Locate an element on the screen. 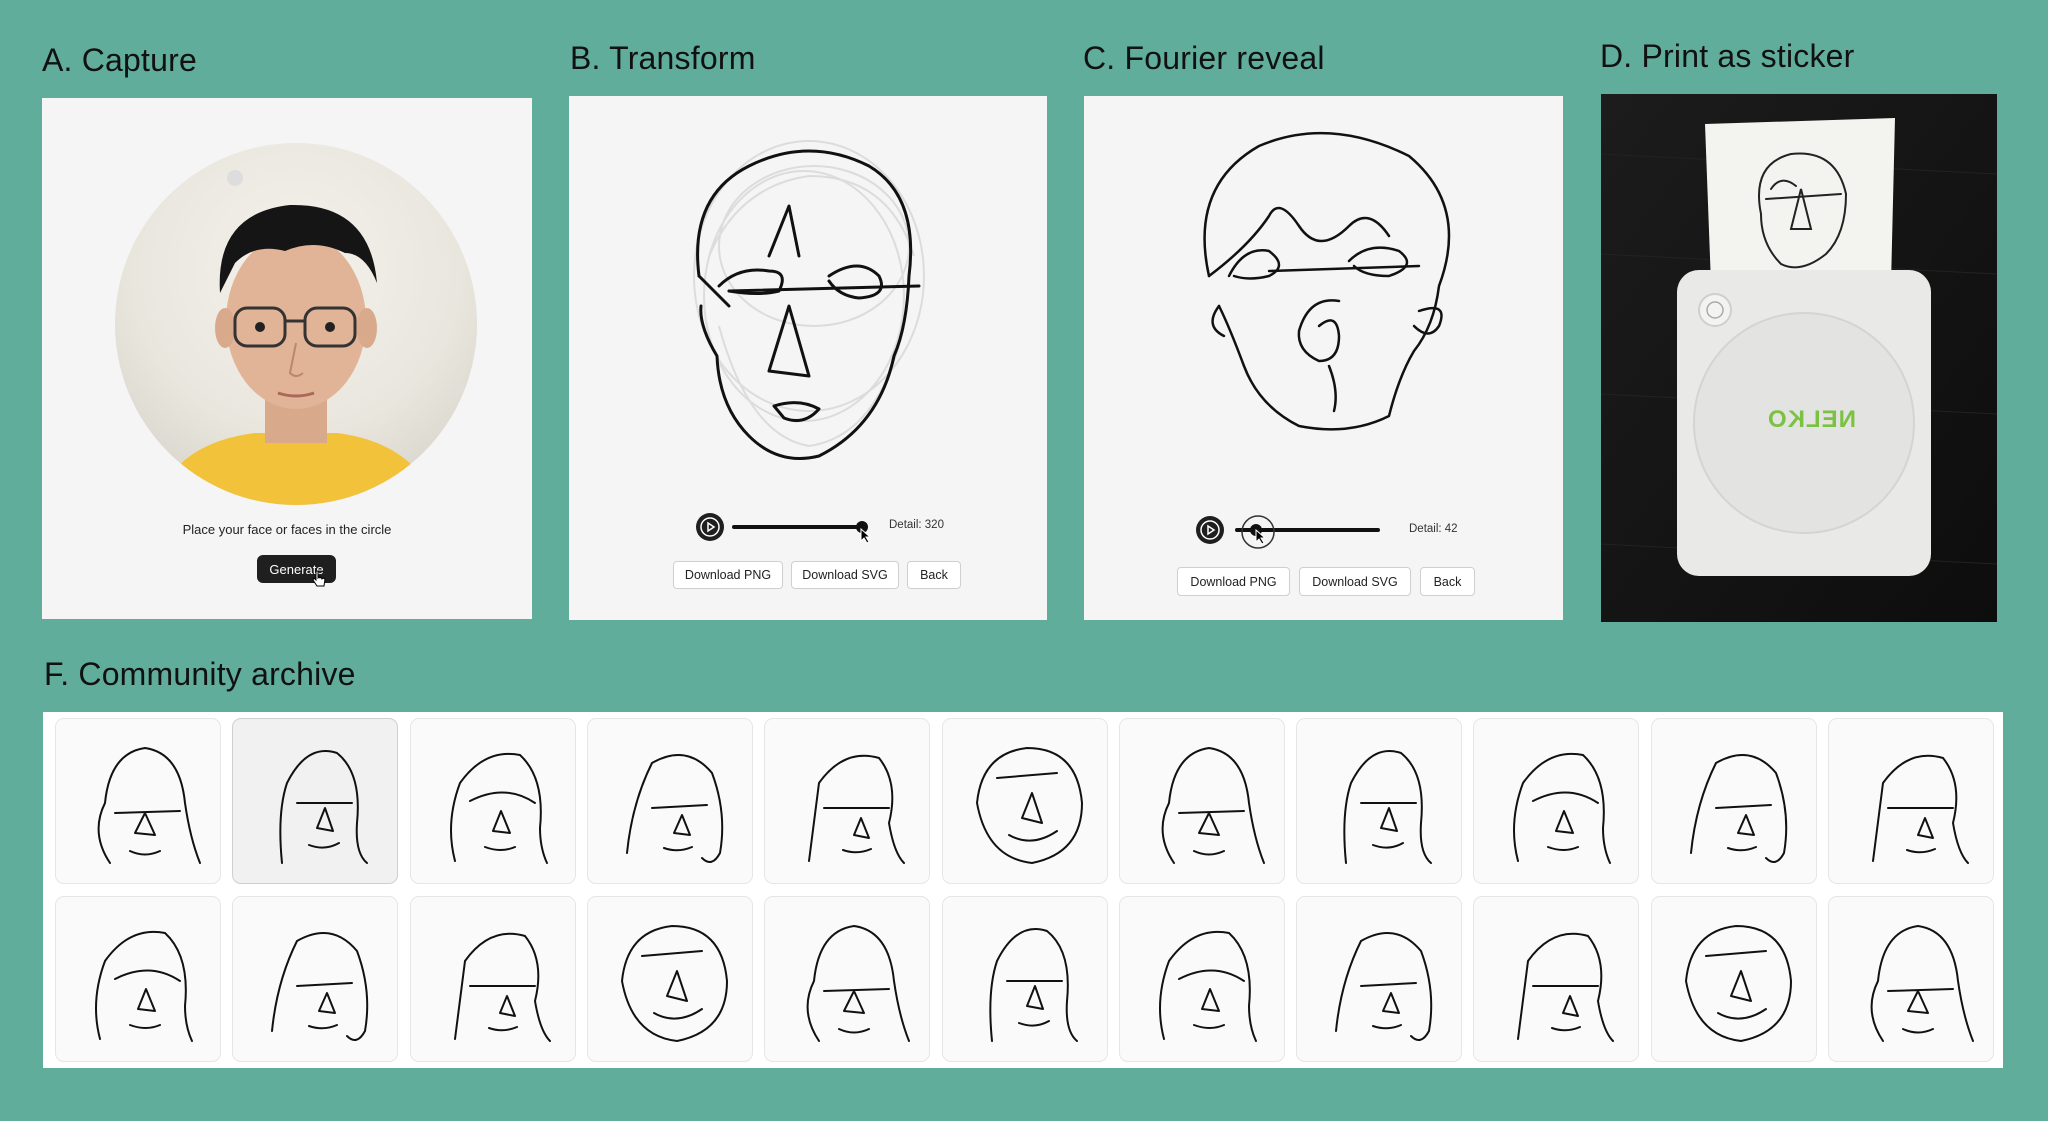 The image size is (2048, 1121). section-title-print: D. Print as sticker is located at coordinates (1727, 56).